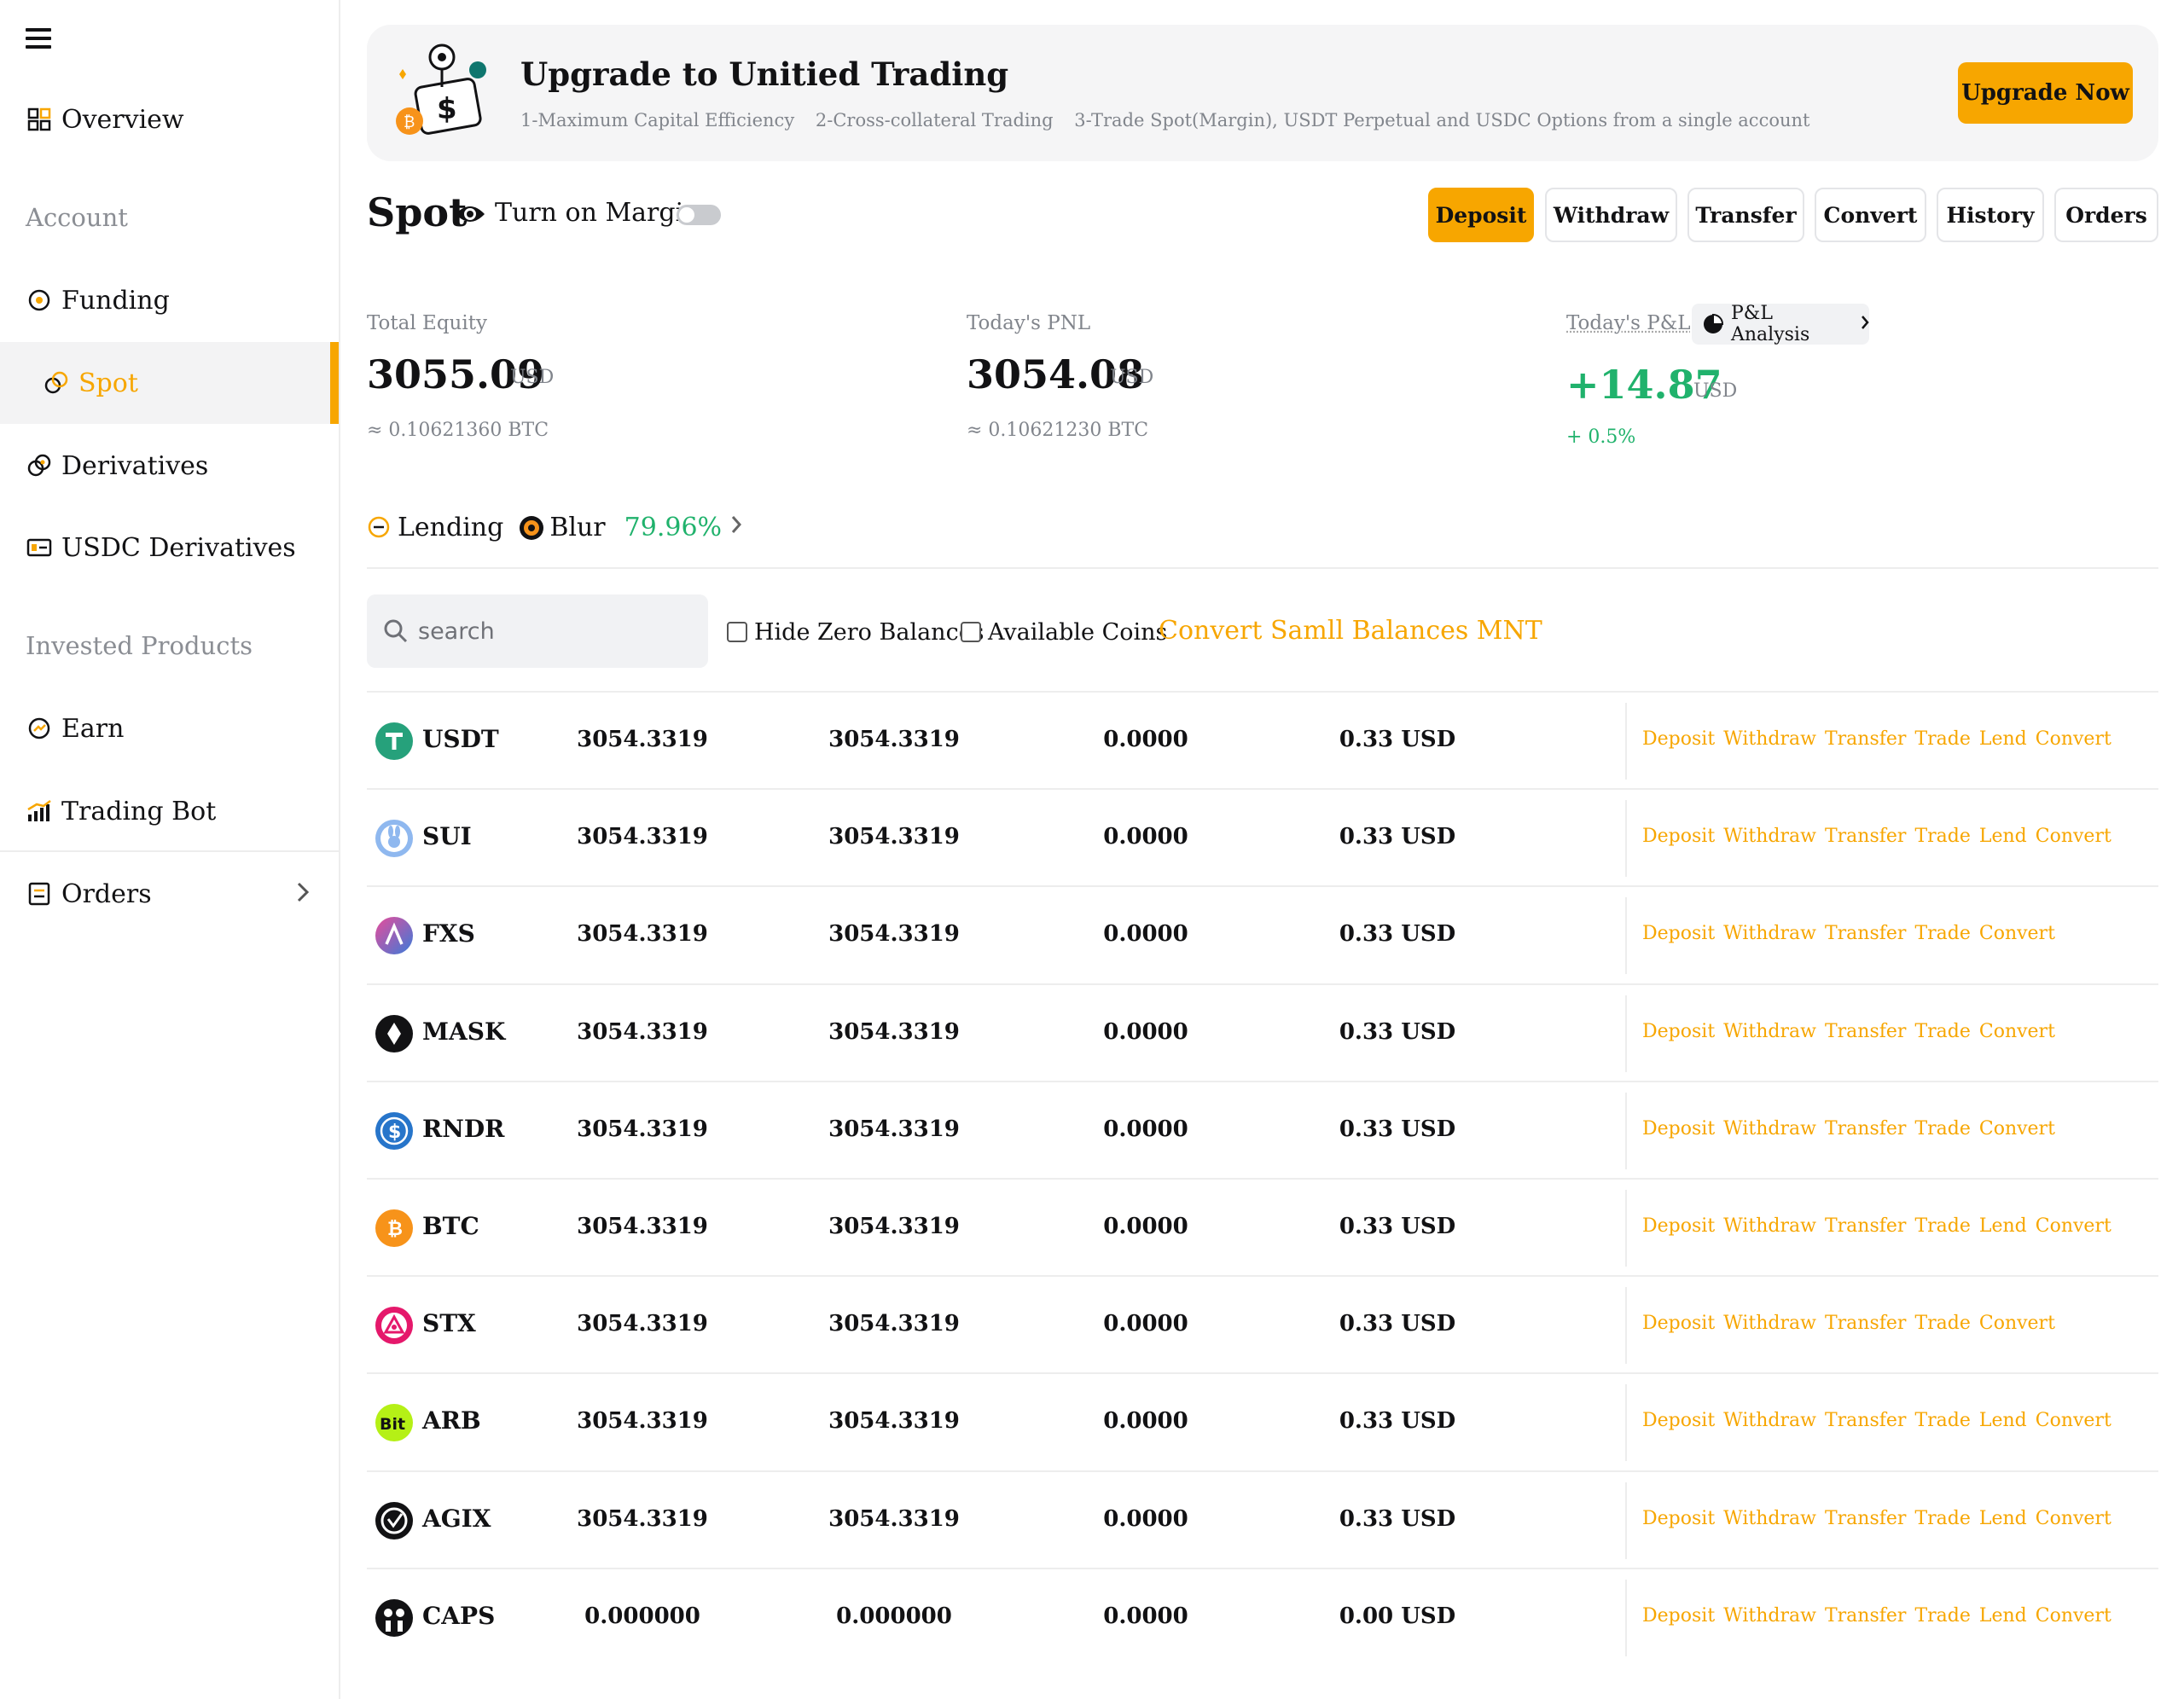 The width and height of the screenshot is (2184, 1699). Describe the element at coordinates (1870, 215) in the screenshot. I see `convert-button: Convert` at that location.